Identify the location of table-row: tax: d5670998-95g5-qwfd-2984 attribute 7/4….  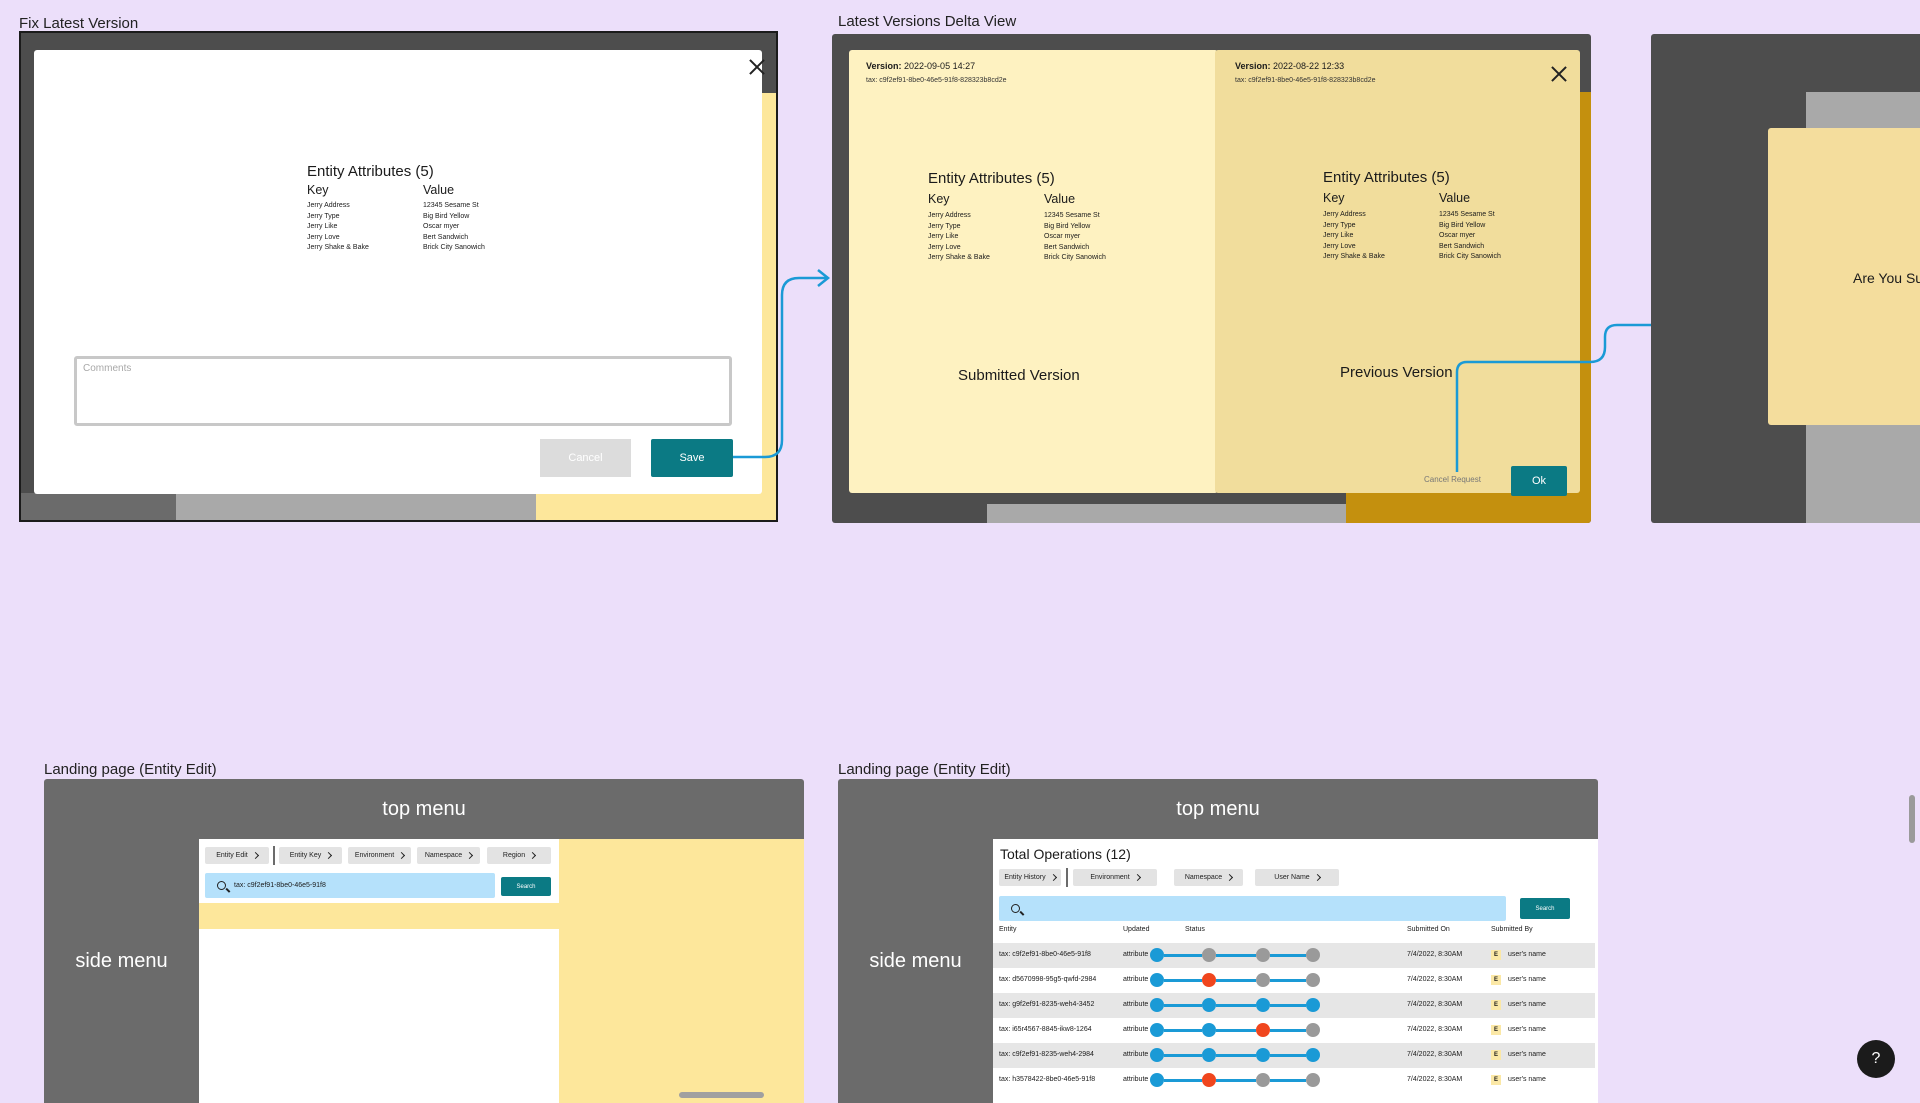
(1294, 980).